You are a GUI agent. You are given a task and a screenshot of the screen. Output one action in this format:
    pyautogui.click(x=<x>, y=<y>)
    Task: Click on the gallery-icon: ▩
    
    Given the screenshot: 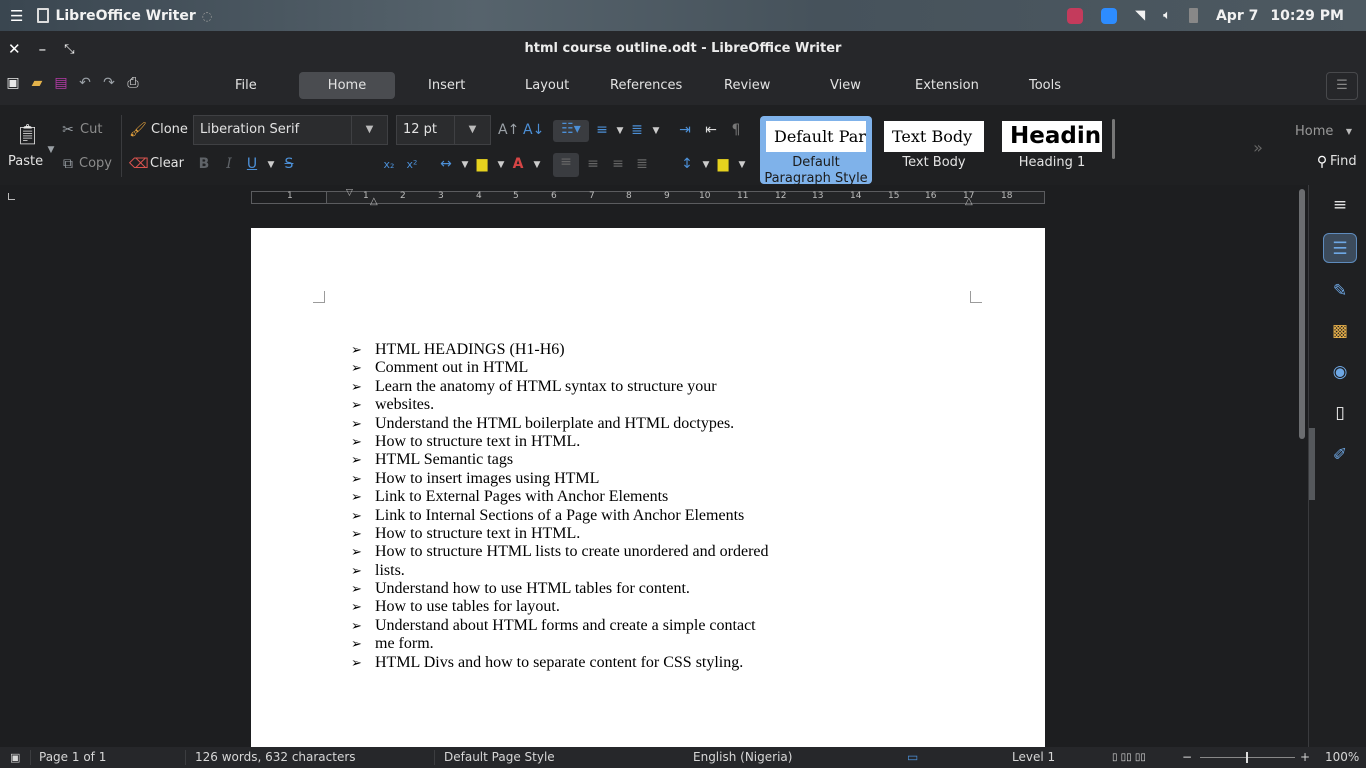 What is the action you would take?
    pyautogui.click(x=1340, y=331)
    